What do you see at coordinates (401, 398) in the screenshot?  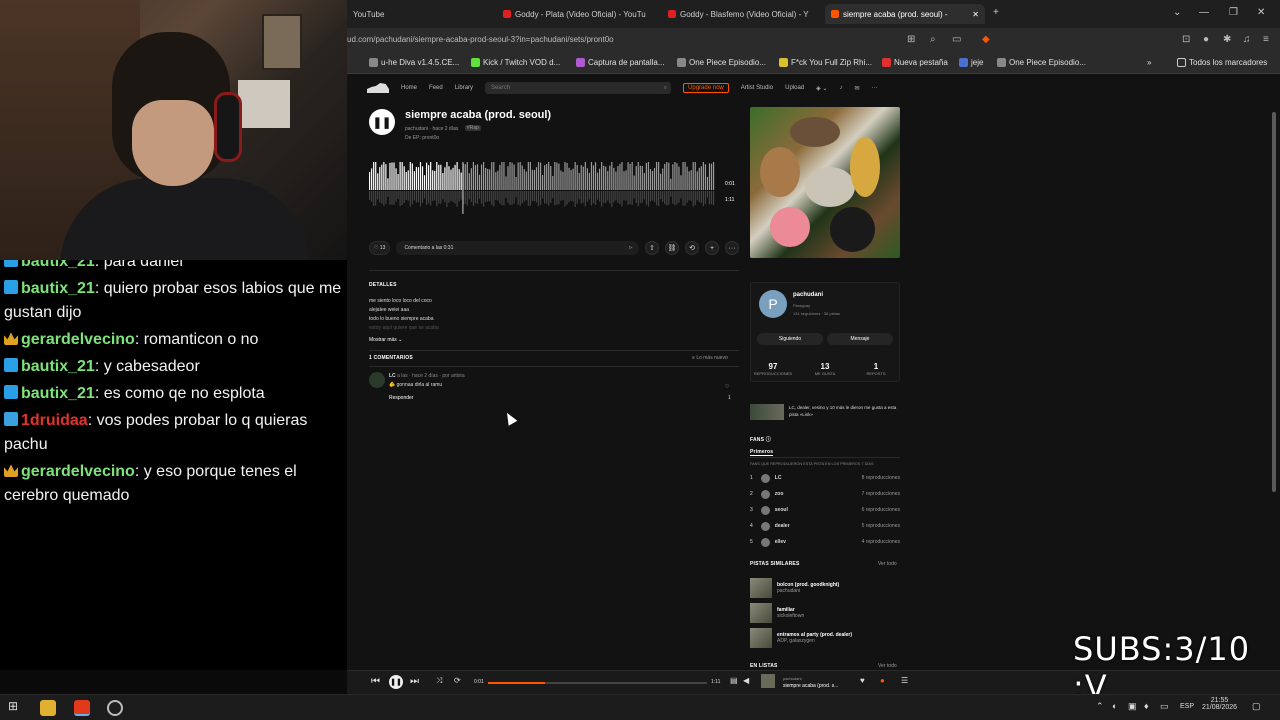 I see `reply-button: Responder` at bounding box center [401, 398].